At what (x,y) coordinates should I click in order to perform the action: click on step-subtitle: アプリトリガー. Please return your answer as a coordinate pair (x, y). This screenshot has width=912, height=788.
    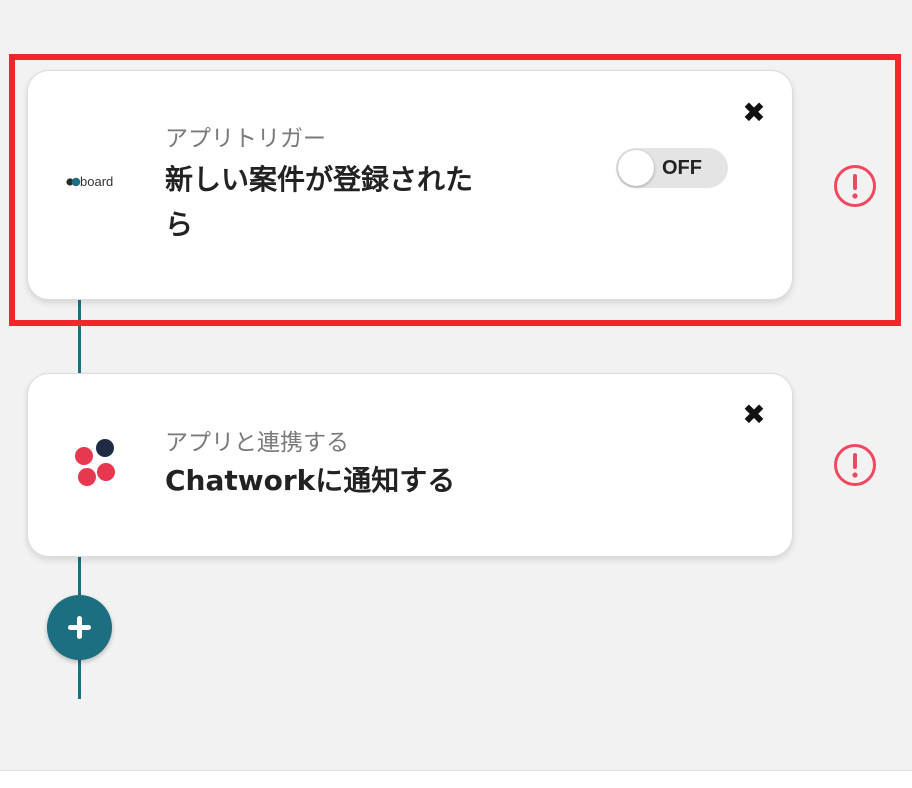
    Looking at the image, I should click on (245, 139).